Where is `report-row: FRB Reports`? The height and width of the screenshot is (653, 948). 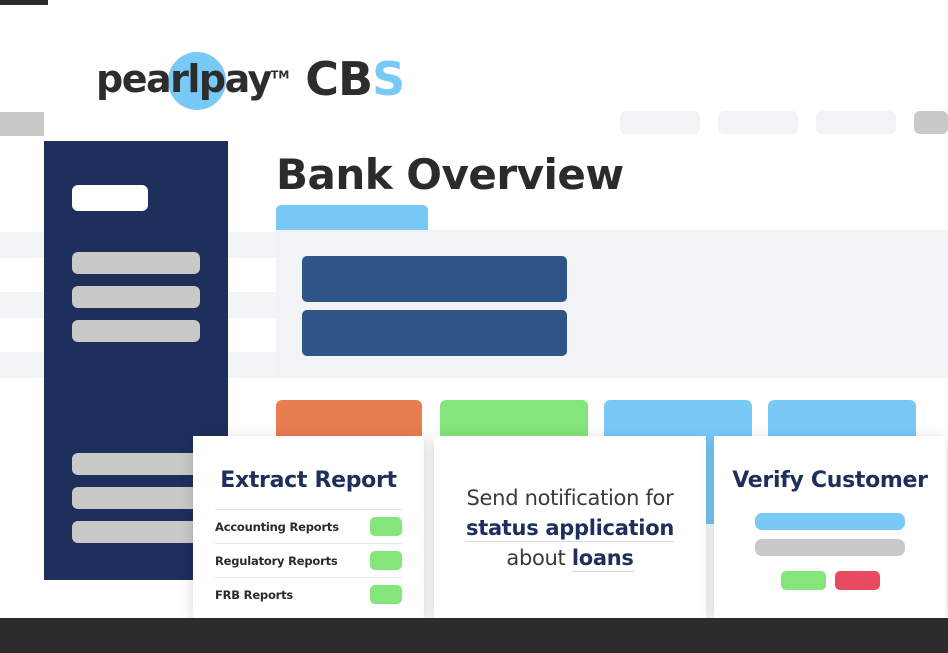
report-row: FRB Reports is located at coordinates (308, 594).